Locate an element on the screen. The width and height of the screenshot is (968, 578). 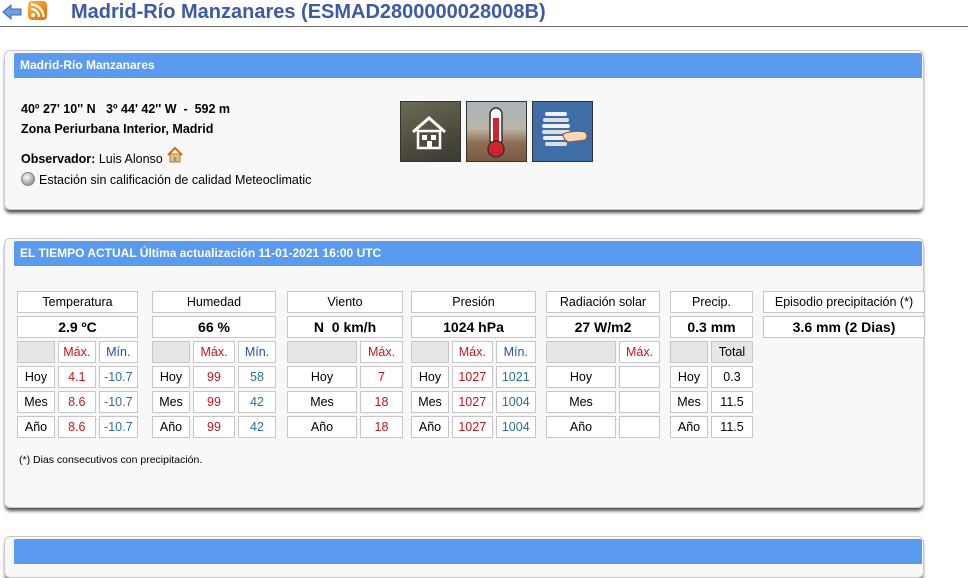
solar-anio-max is located at coordinates (639, 427).